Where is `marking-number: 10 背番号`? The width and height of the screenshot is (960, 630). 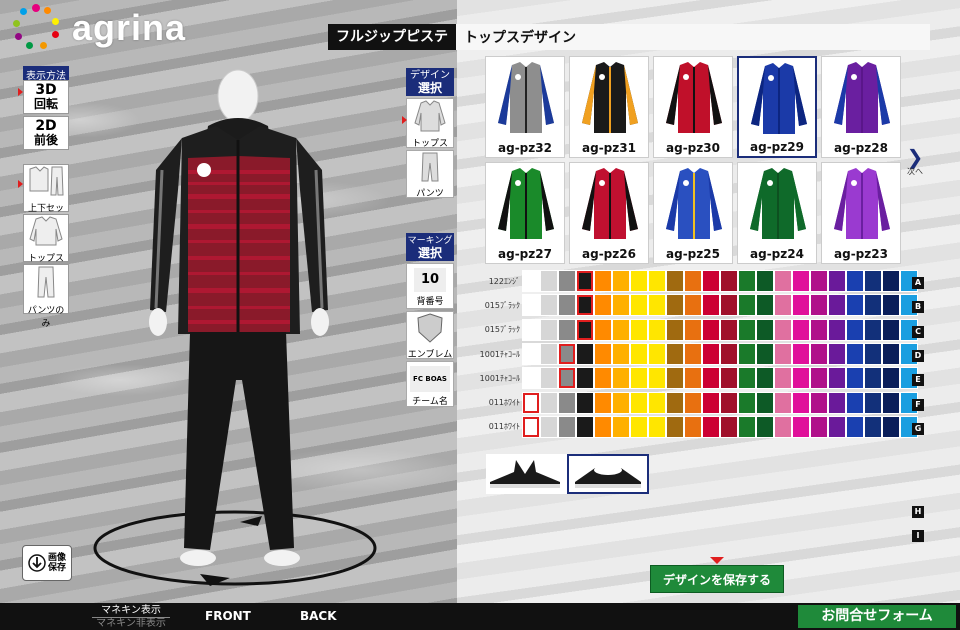
marking-number: 10 背番号 is located at coordinates (430, 286).